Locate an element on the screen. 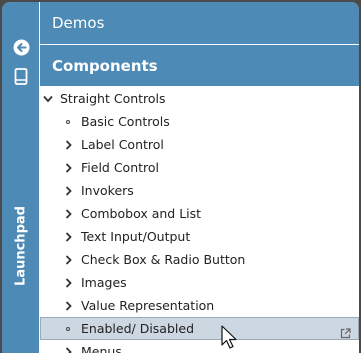 The image size is (361, 353). tree-item-field-control: Field Control is located at coordinates (199, 167).